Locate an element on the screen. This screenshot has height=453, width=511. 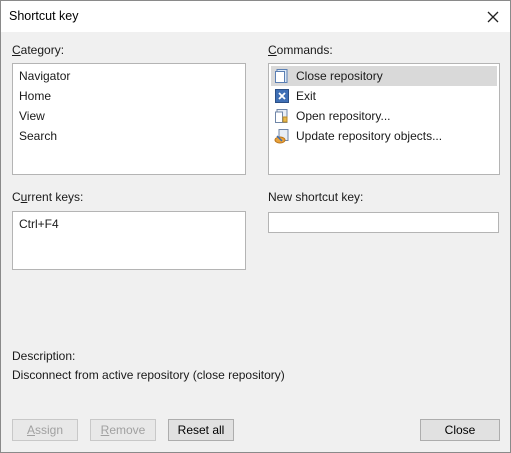
dialog-title: Shortcut key is located at coordinates (44, 16).